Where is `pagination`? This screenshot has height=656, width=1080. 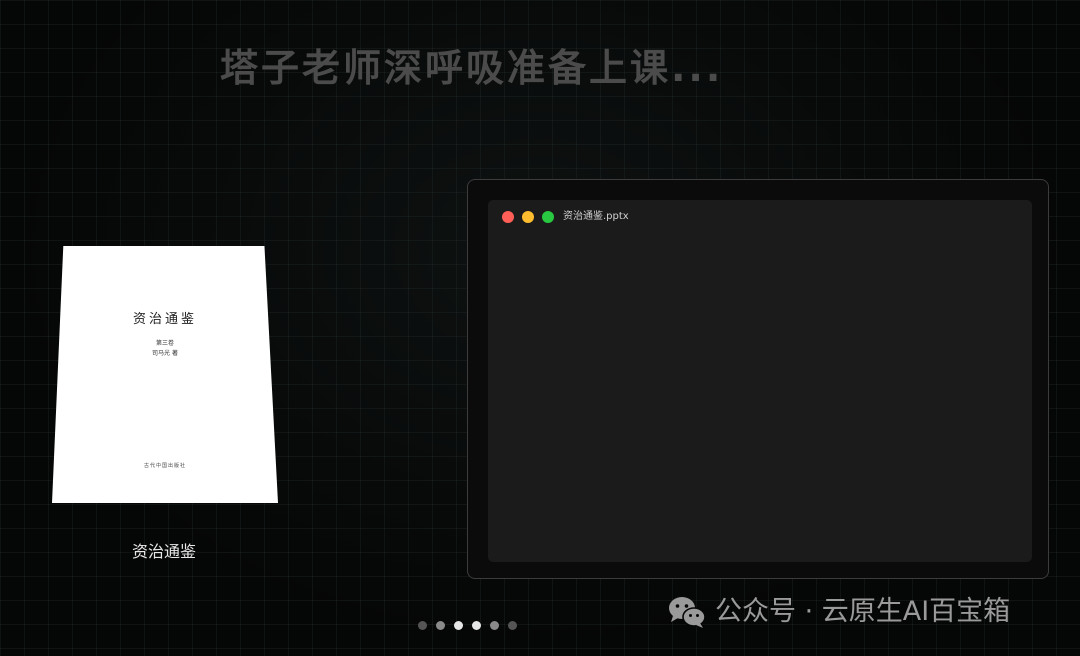
pagination is located at coordinates (467, 625).